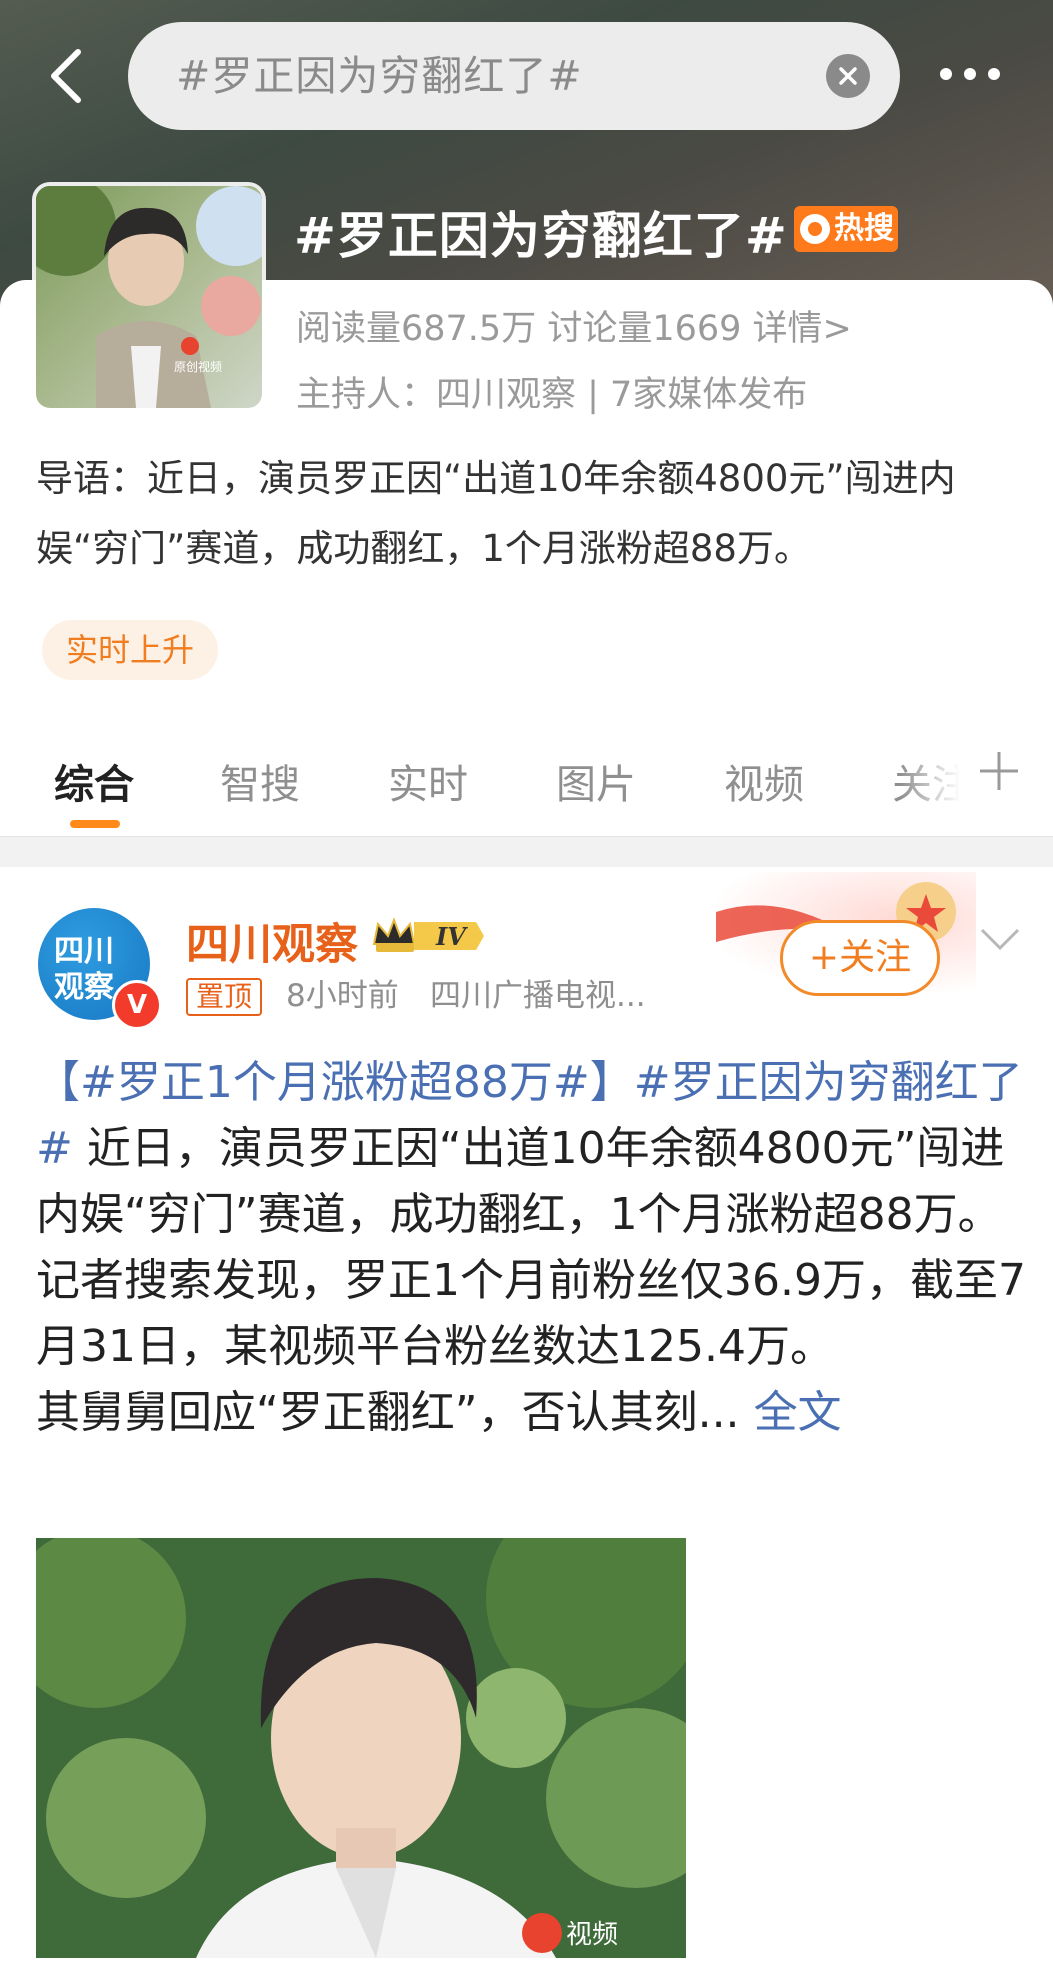  What do you see at coordinates (84, 987) in the screenshot?
I see `avatar-text-line2: 观察` at bounding box center [84, 987].